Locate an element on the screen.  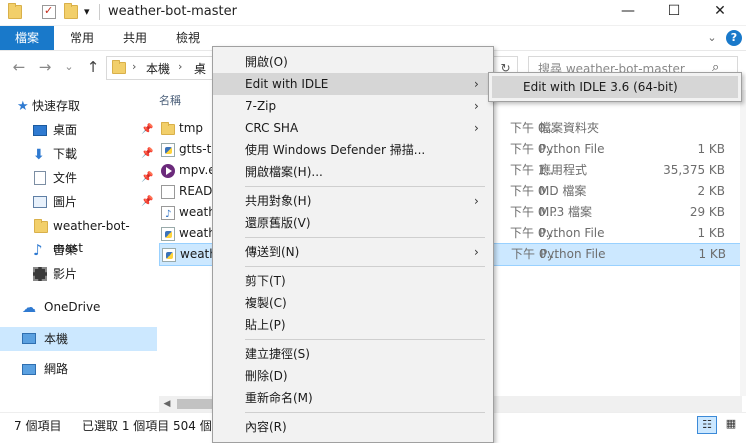
nav-item-videos: 影片 is located at coordinates (78, 274).